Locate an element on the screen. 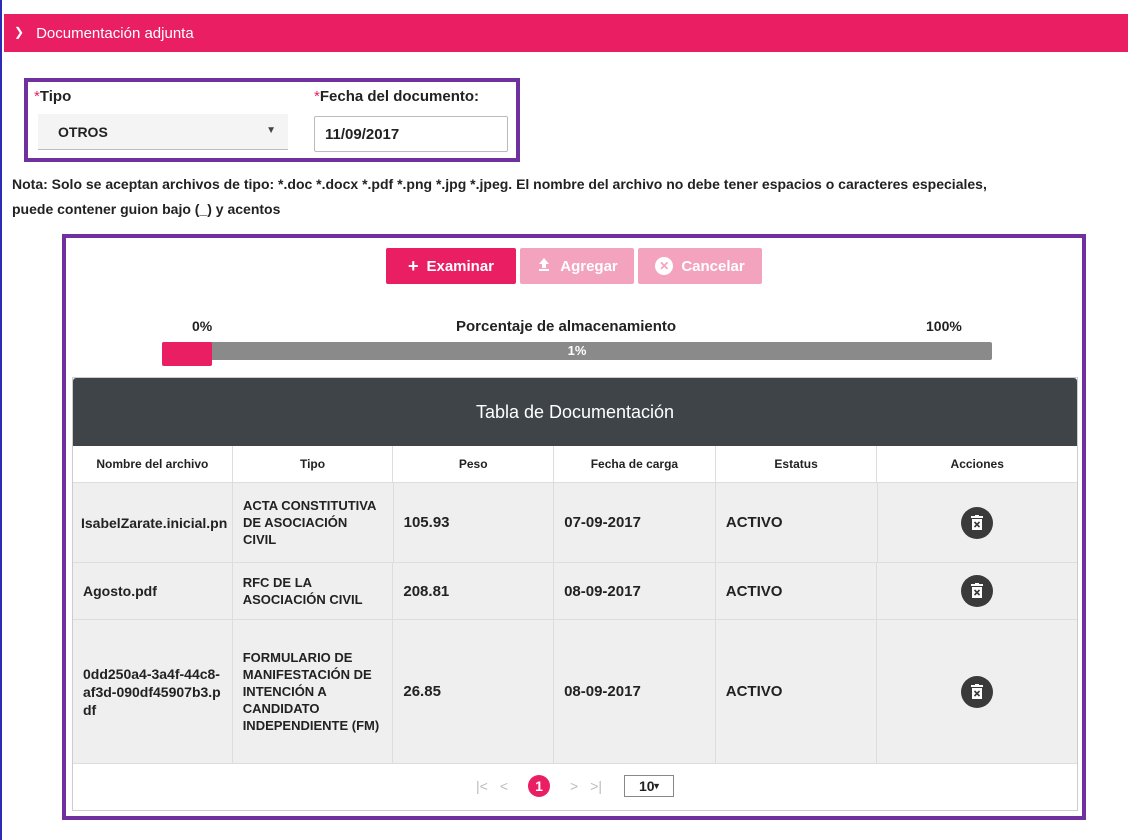 The height and width of the screenshot is (840, 1128). pagination: |< < 1 > >| 10 ▼ is located at coordinates (575, 786).